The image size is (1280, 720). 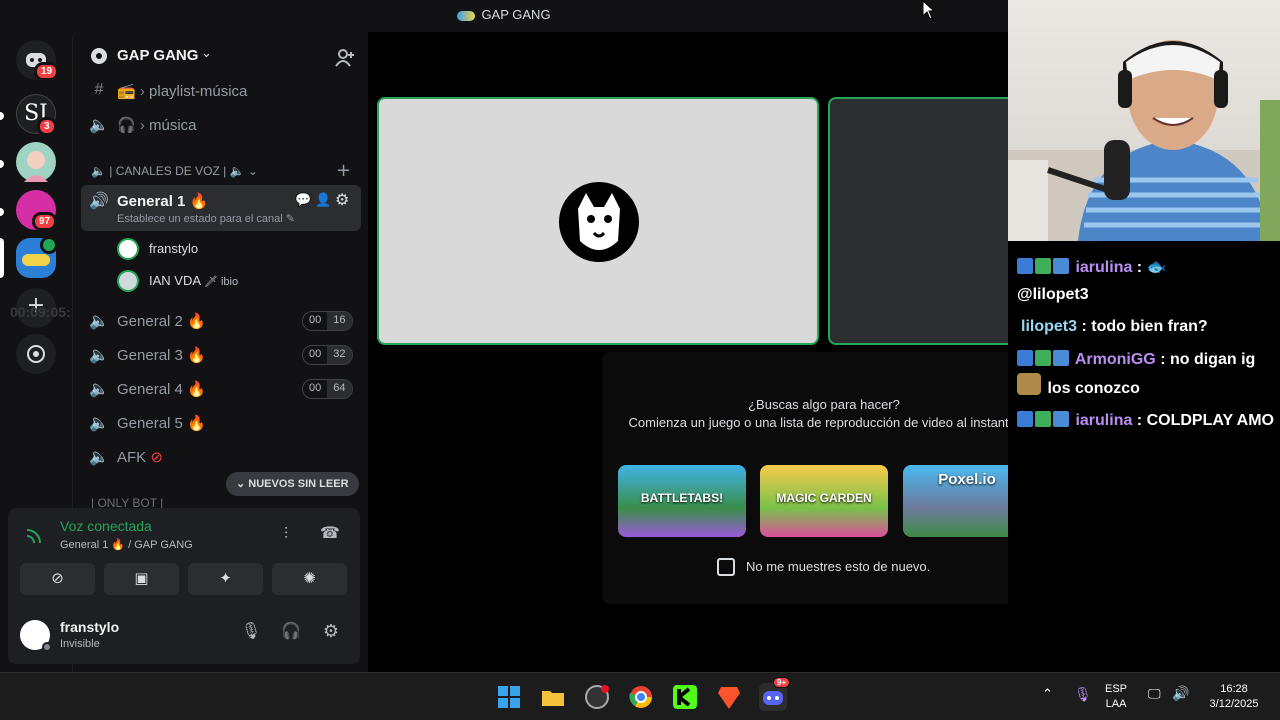 What do you see at coordinates (141, 579) in the screenshot?
I see `screen-share-button: ▣` at bounding box center [141, 579].